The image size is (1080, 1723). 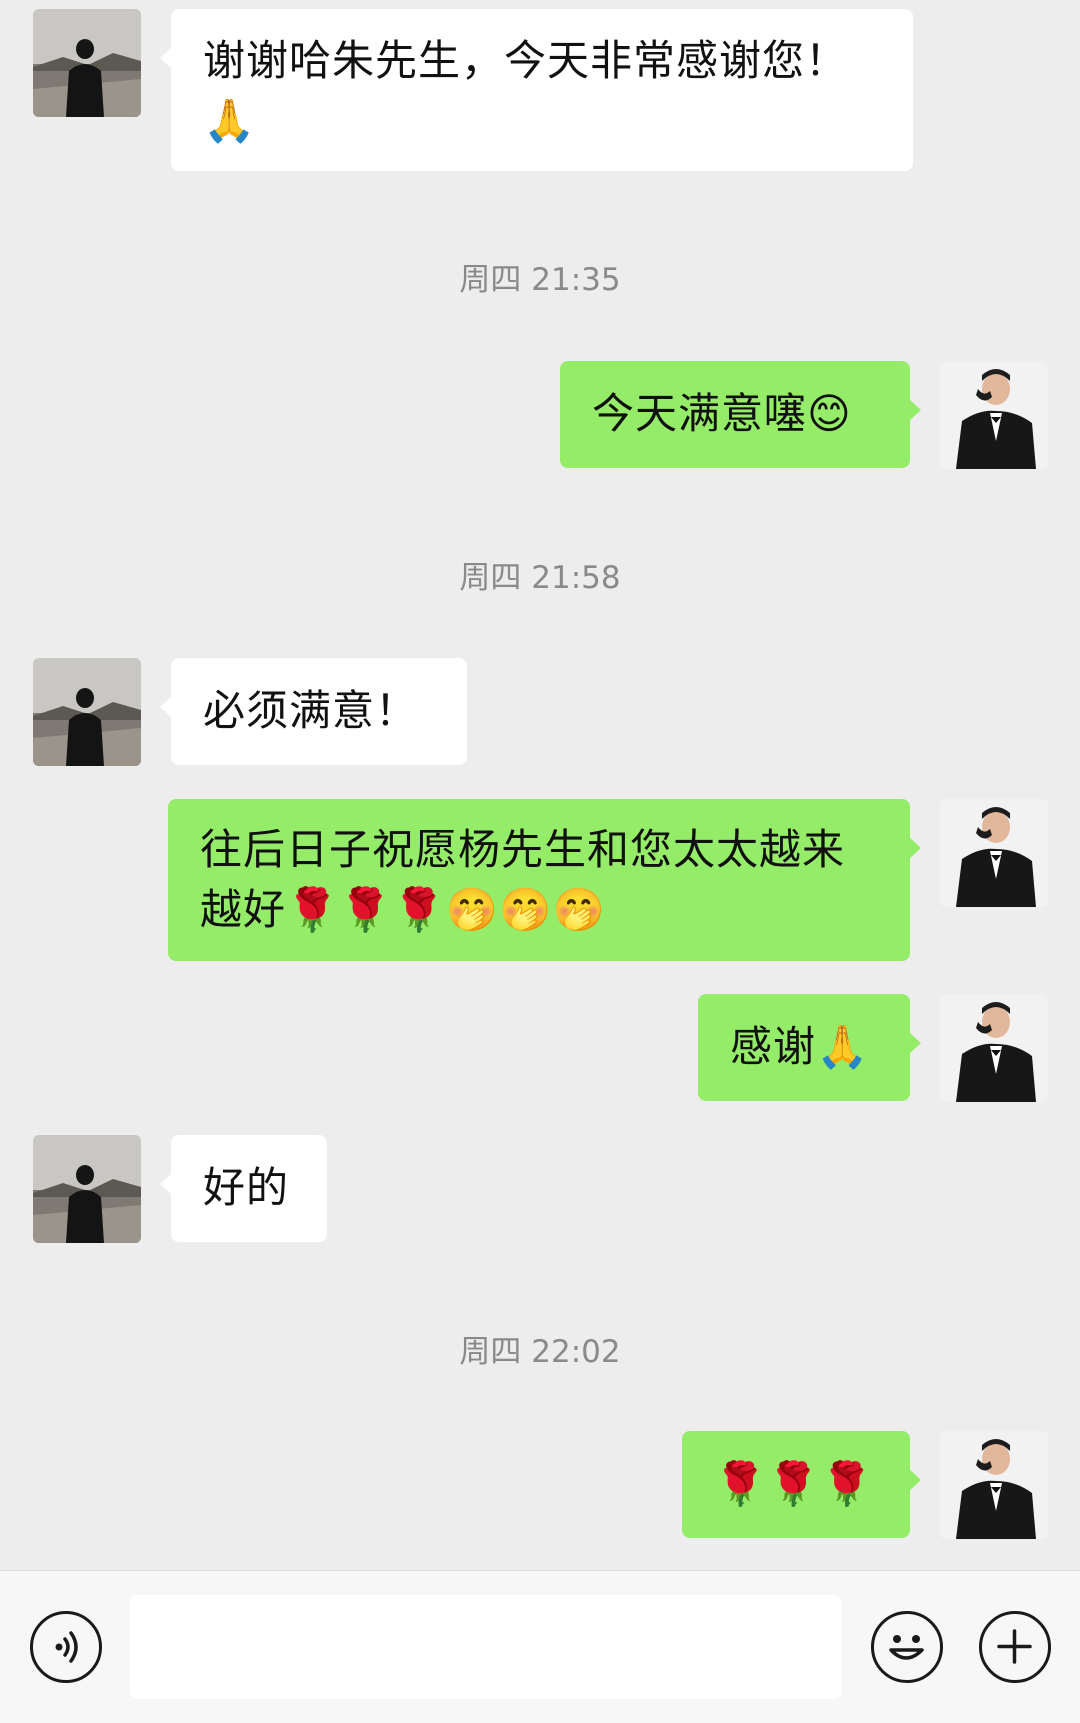 I want to click on message-bubble-outgoing: 往后日子祝愿杨先生和您太太越来越好🌹🌹🌹🤭🤭🤭, so click(x=544, y=880).